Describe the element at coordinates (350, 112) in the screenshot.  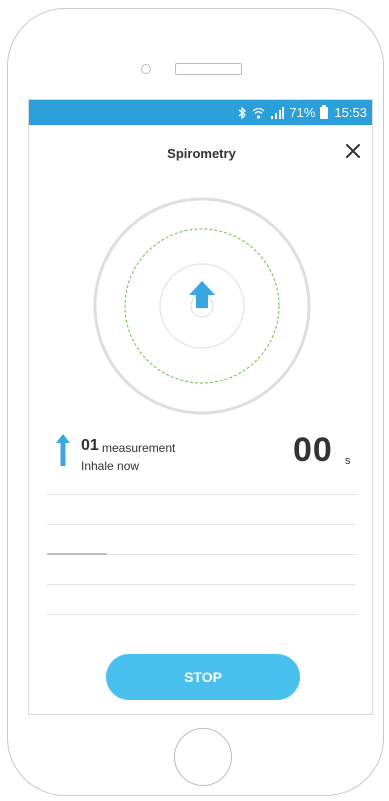
I see `status-time: 15:53` at that location.